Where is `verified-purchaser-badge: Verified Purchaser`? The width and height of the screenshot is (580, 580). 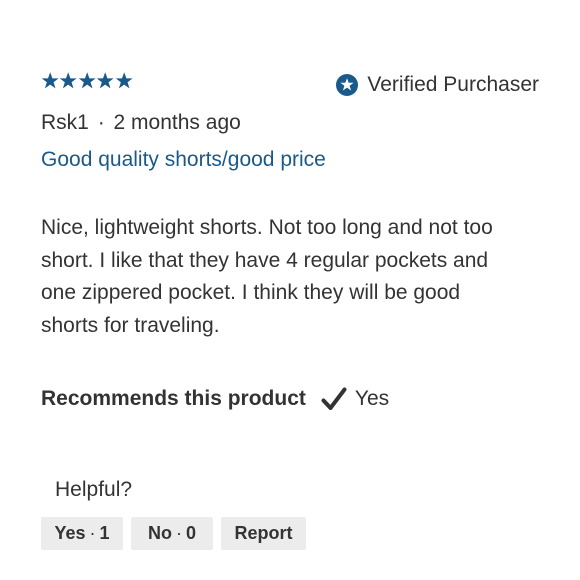 verified-purchaser-badge: Verified Purchaser is located at coordinates (437, 85).